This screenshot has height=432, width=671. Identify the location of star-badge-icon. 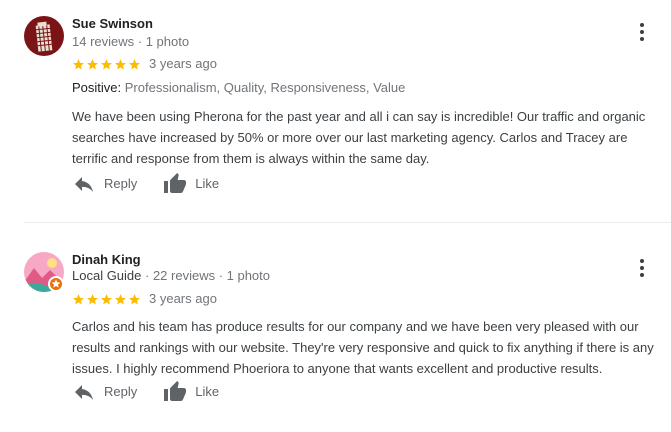
(56, 283).